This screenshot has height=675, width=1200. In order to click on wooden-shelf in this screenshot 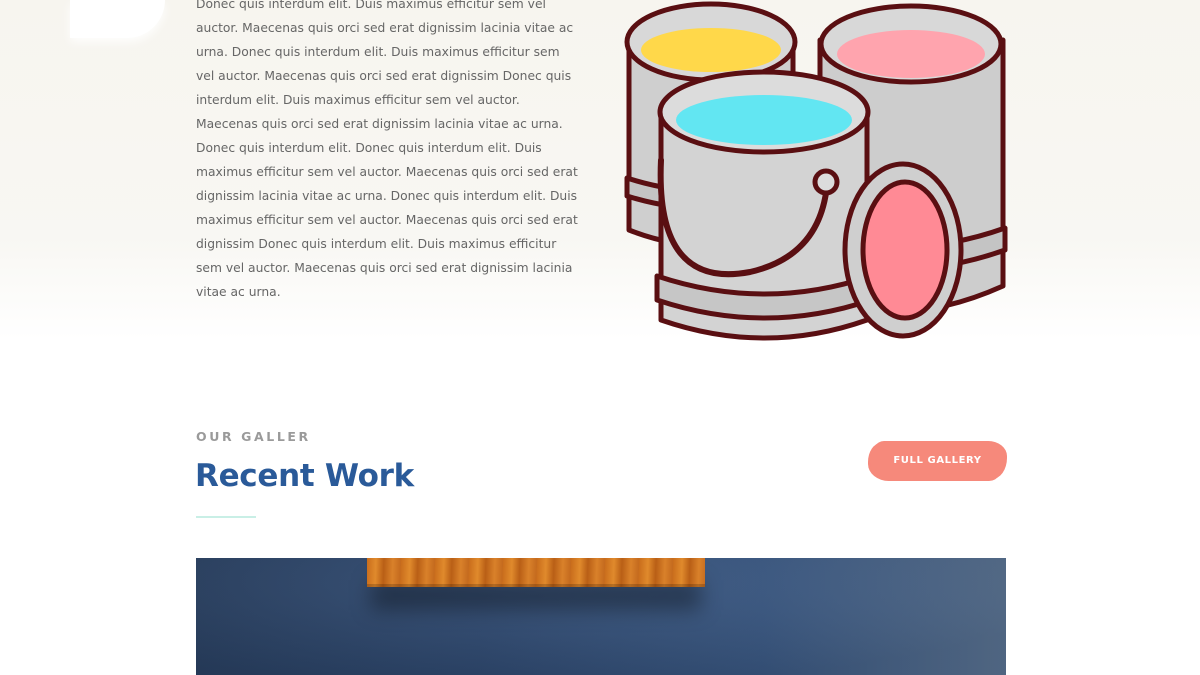, I will do `click(536, 572)`.